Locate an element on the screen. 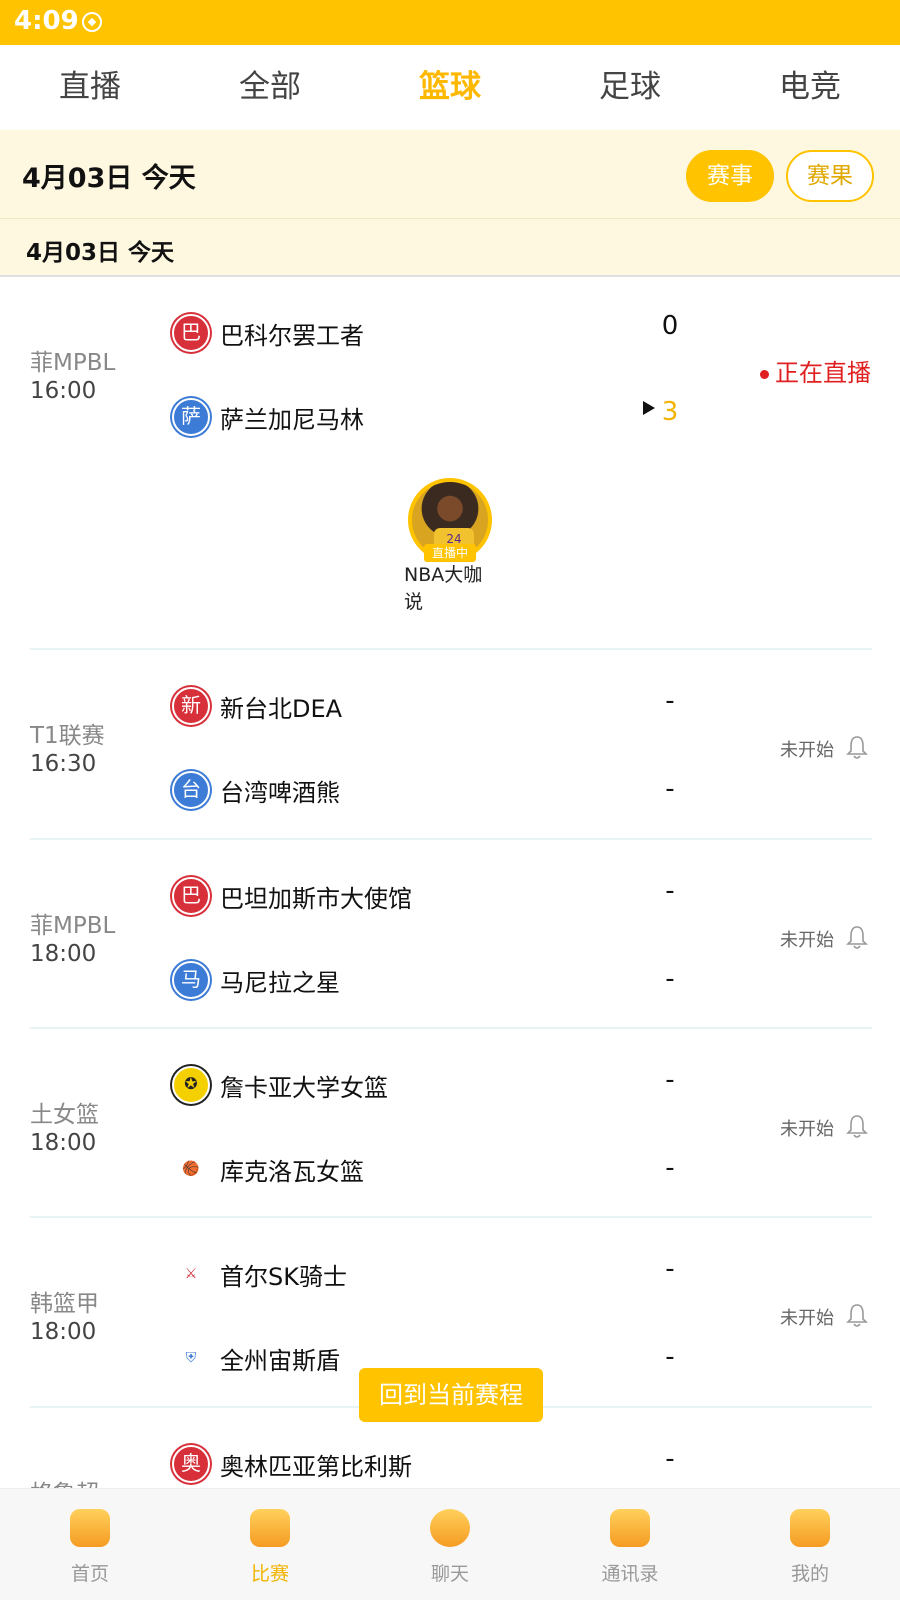 The width and height of the screenshot is (900, 1600). date-bar: 4月03日 今天 赛事 赛果 is located at coordinates (450, 174).